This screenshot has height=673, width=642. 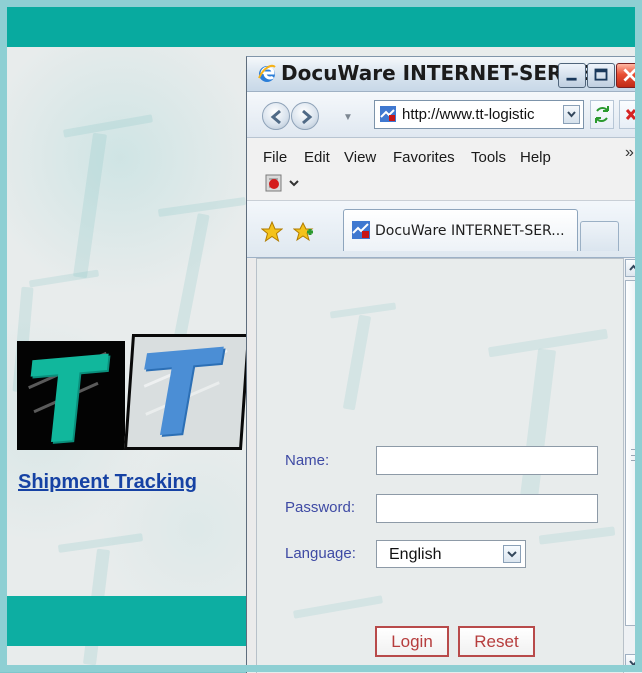 I want to click on minimize-button, so click(x=572, y=75).